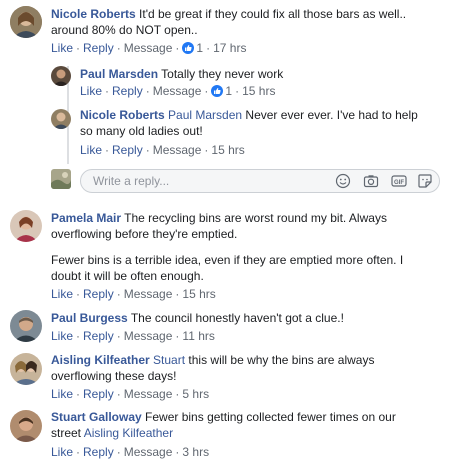 Image resolution: width=451 pixels, height=466 pixels. I want to click on reply-body: Paul Marsden Totally they never work, so click(260, 74).